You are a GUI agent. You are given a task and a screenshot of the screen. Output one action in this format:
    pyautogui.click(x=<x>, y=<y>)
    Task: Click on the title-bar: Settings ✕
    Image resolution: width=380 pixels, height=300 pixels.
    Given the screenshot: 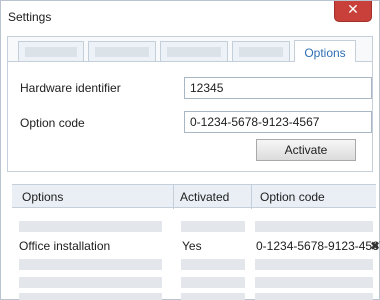 What is the action you would take?
    pyautogui.click(x=190, y=15)
    